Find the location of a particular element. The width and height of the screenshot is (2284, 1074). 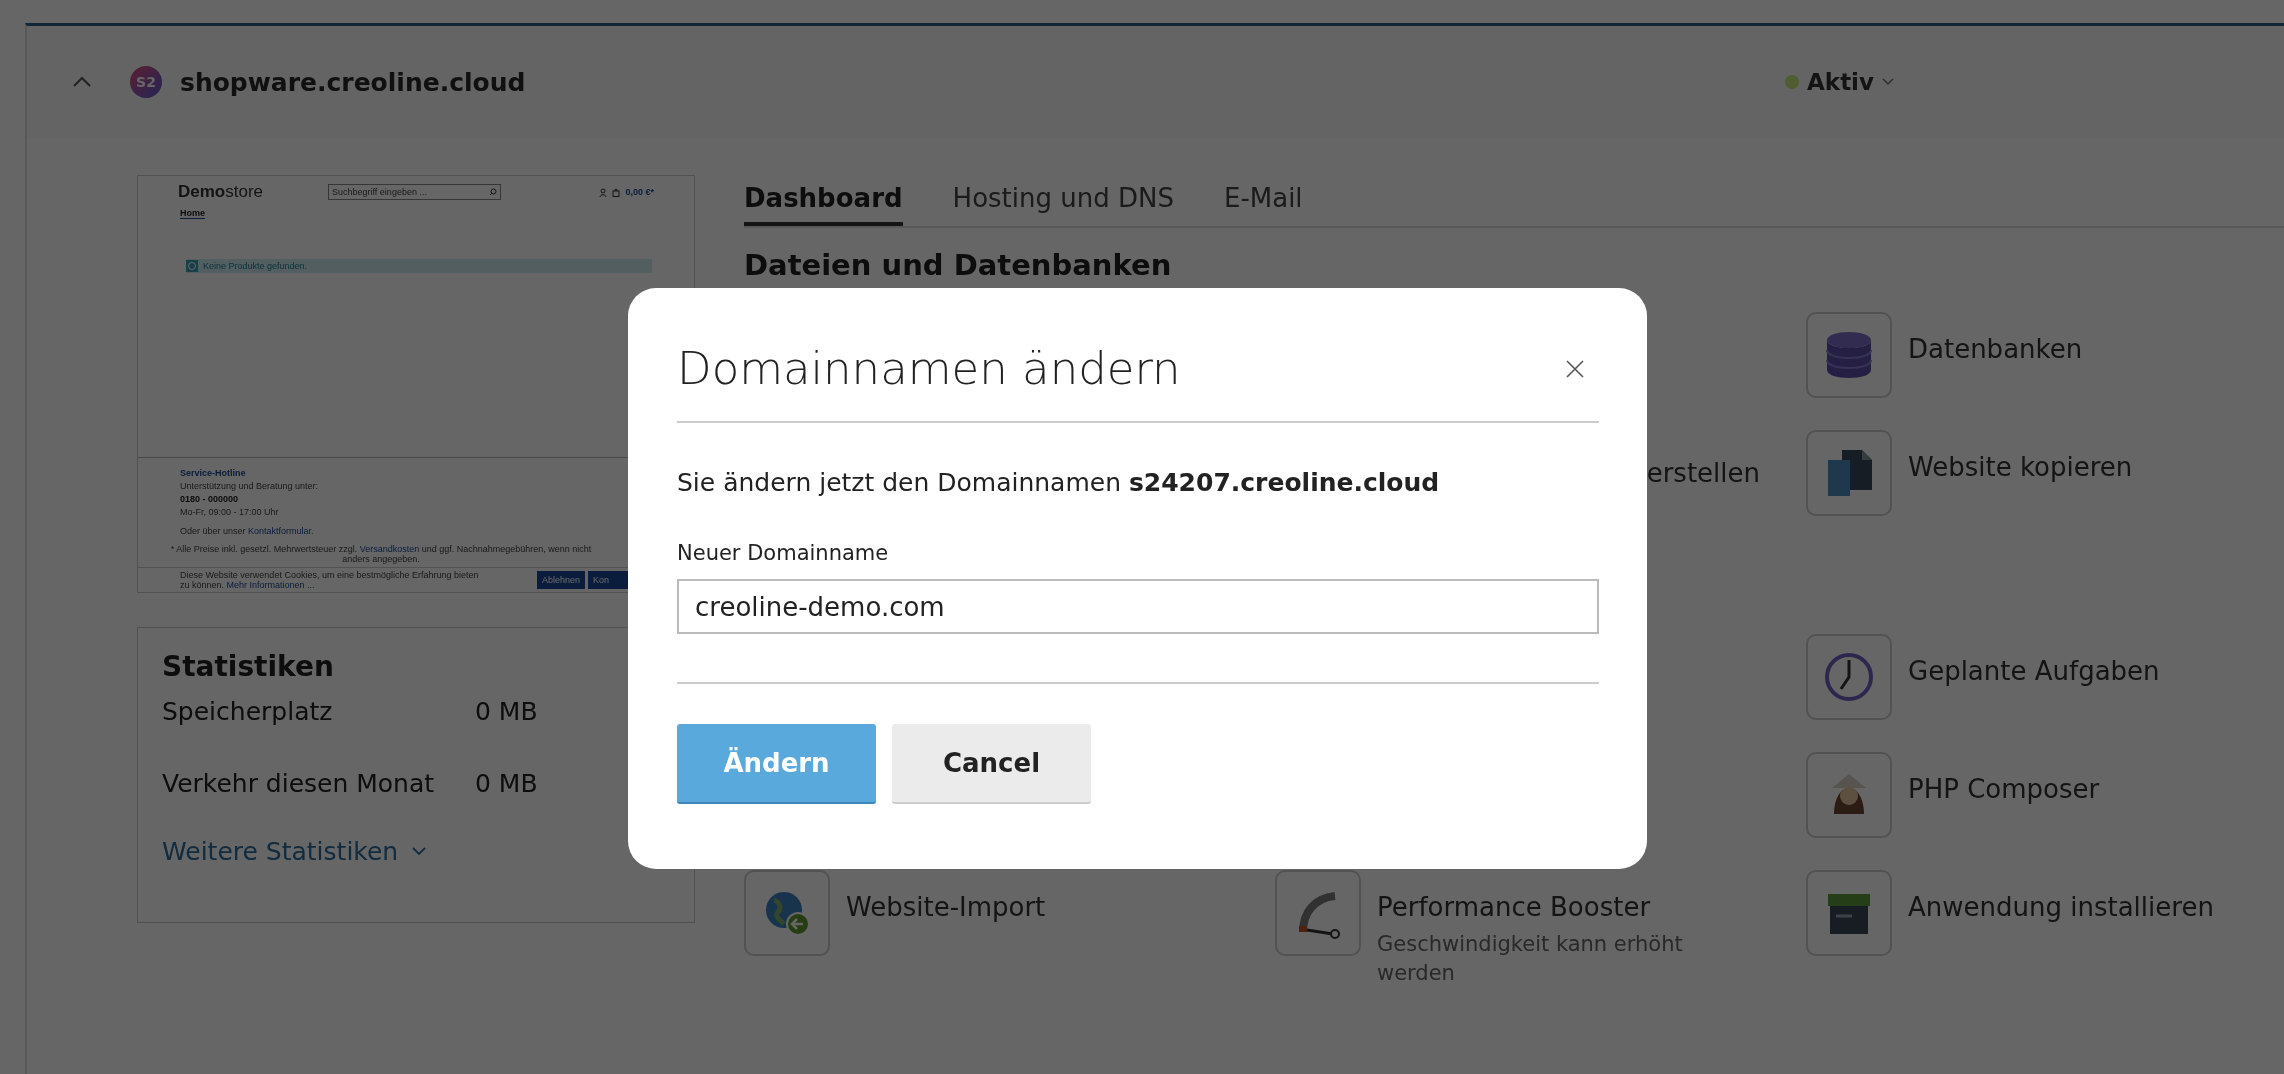

tool-description: Geschwindigkeit kann erhöht werden is located at coordinates (1530, 959).